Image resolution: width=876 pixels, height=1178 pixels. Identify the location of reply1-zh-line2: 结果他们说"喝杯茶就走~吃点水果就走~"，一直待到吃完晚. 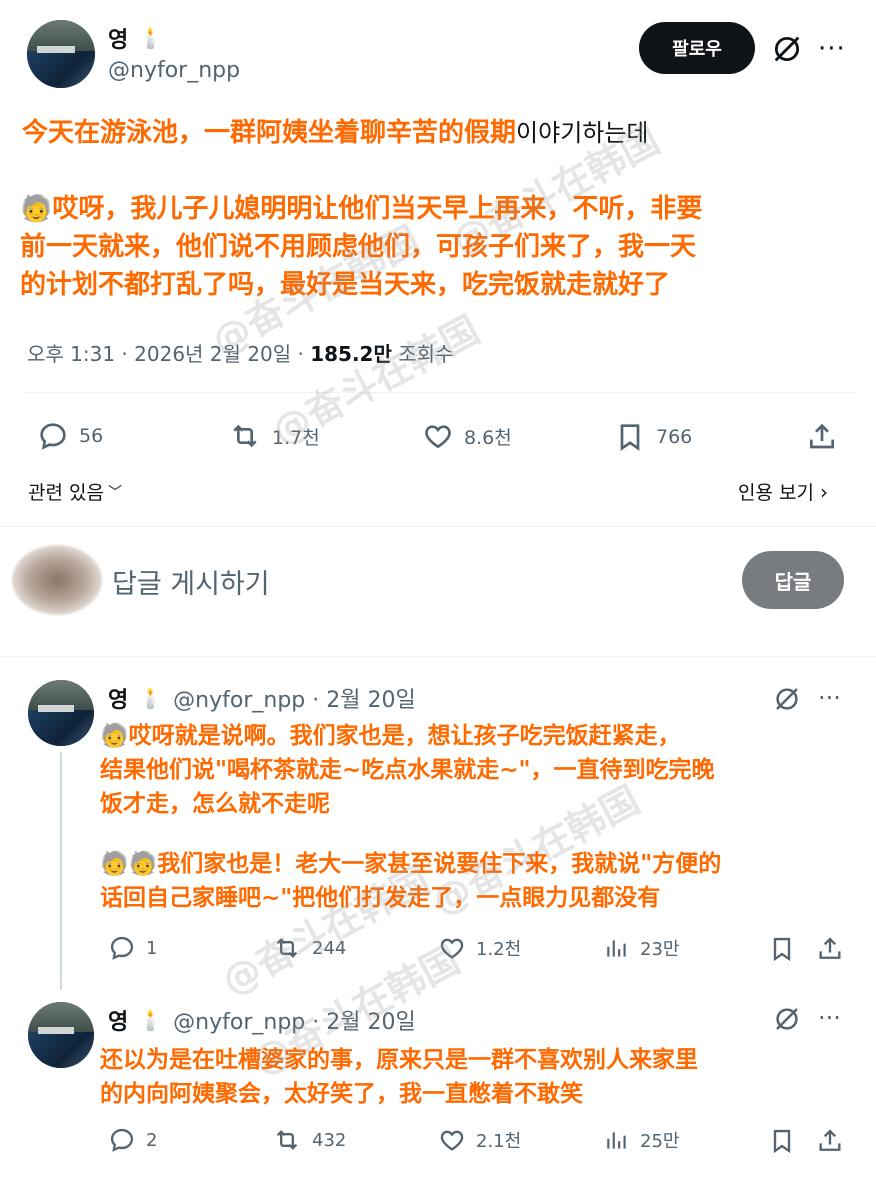
(407, 770).